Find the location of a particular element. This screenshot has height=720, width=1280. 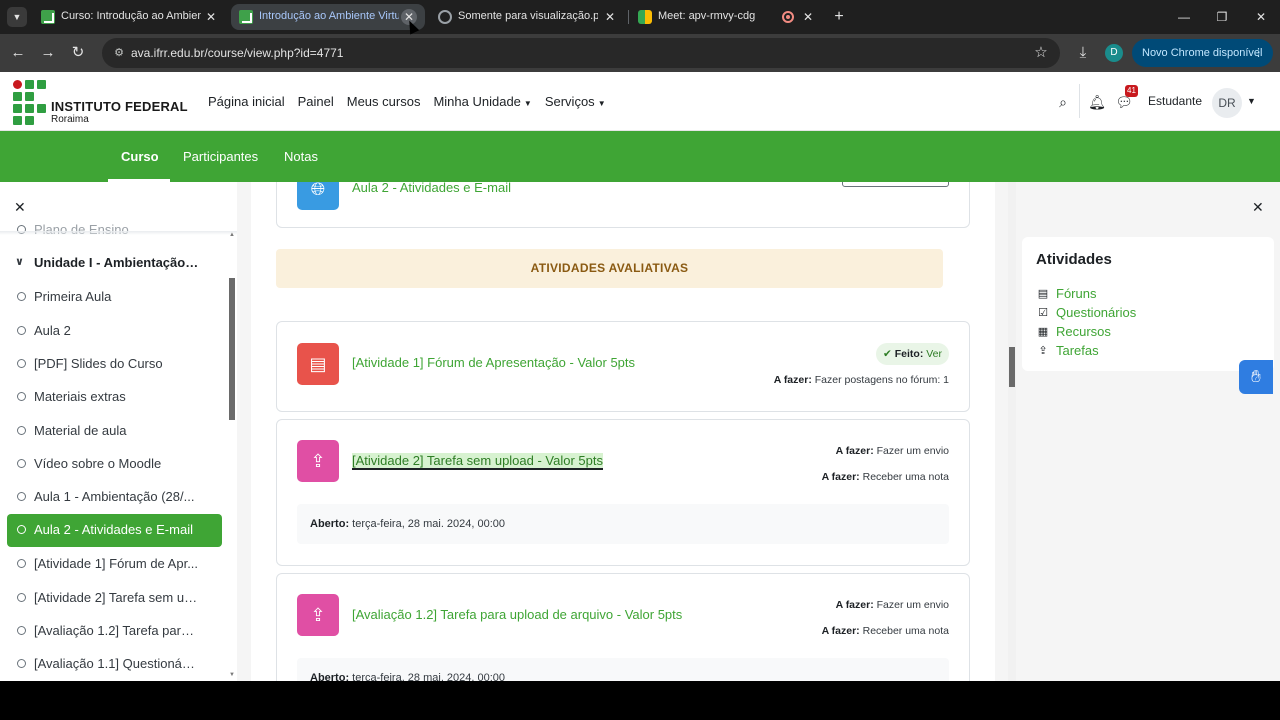

activity-dates: Aberto: terça-feira, 28 mai. 2024, 00:00 is located at coordinates (623, 669).